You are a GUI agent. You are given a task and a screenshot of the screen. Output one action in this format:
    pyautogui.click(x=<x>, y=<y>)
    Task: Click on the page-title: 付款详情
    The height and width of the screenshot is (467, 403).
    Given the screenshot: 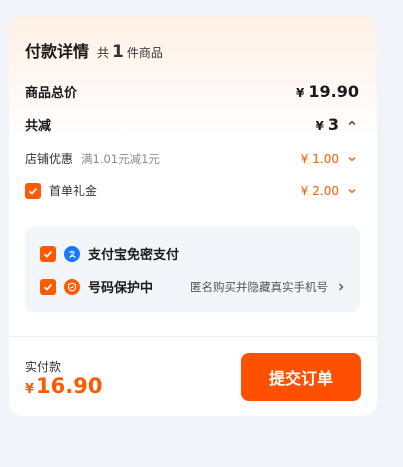 What is the action you would take?
    pyautogui.click(x=57, y=51)
    